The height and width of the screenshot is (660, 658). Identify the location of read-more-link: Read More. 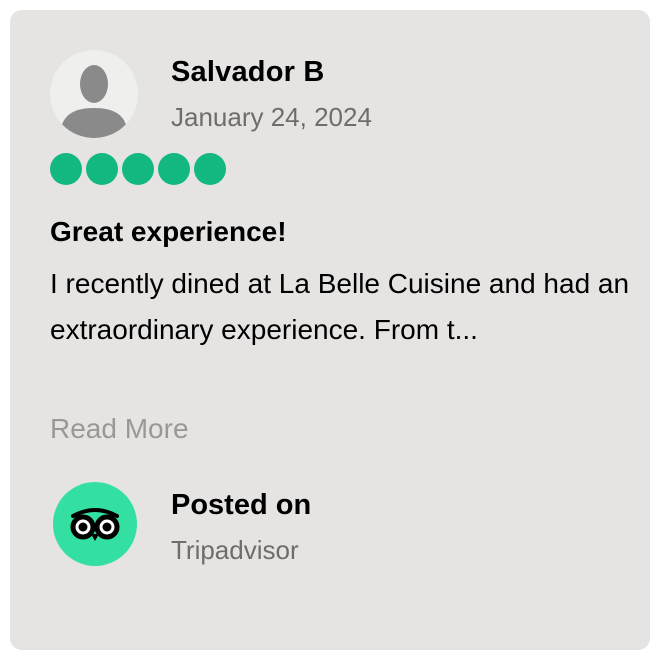
(119, 429).